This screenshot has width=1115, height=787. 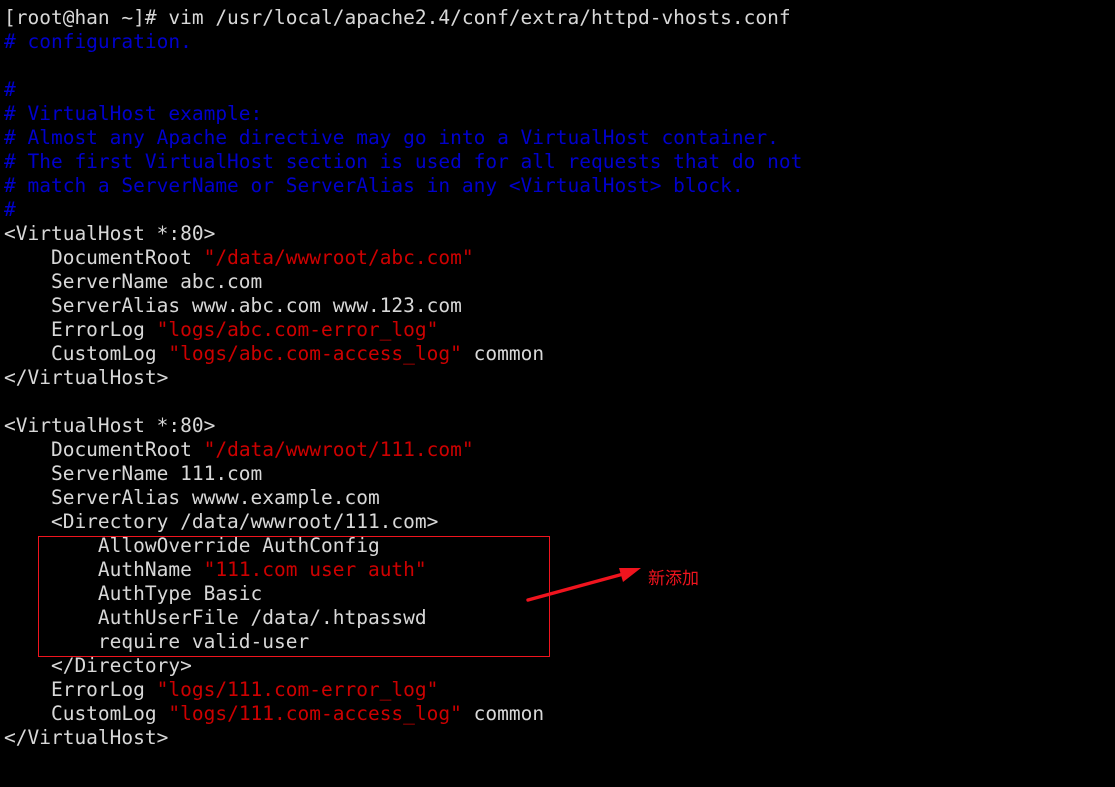 I want to click on file-line: ErrorLog "logs/111.com-error_log", so click(x=403, y=690).